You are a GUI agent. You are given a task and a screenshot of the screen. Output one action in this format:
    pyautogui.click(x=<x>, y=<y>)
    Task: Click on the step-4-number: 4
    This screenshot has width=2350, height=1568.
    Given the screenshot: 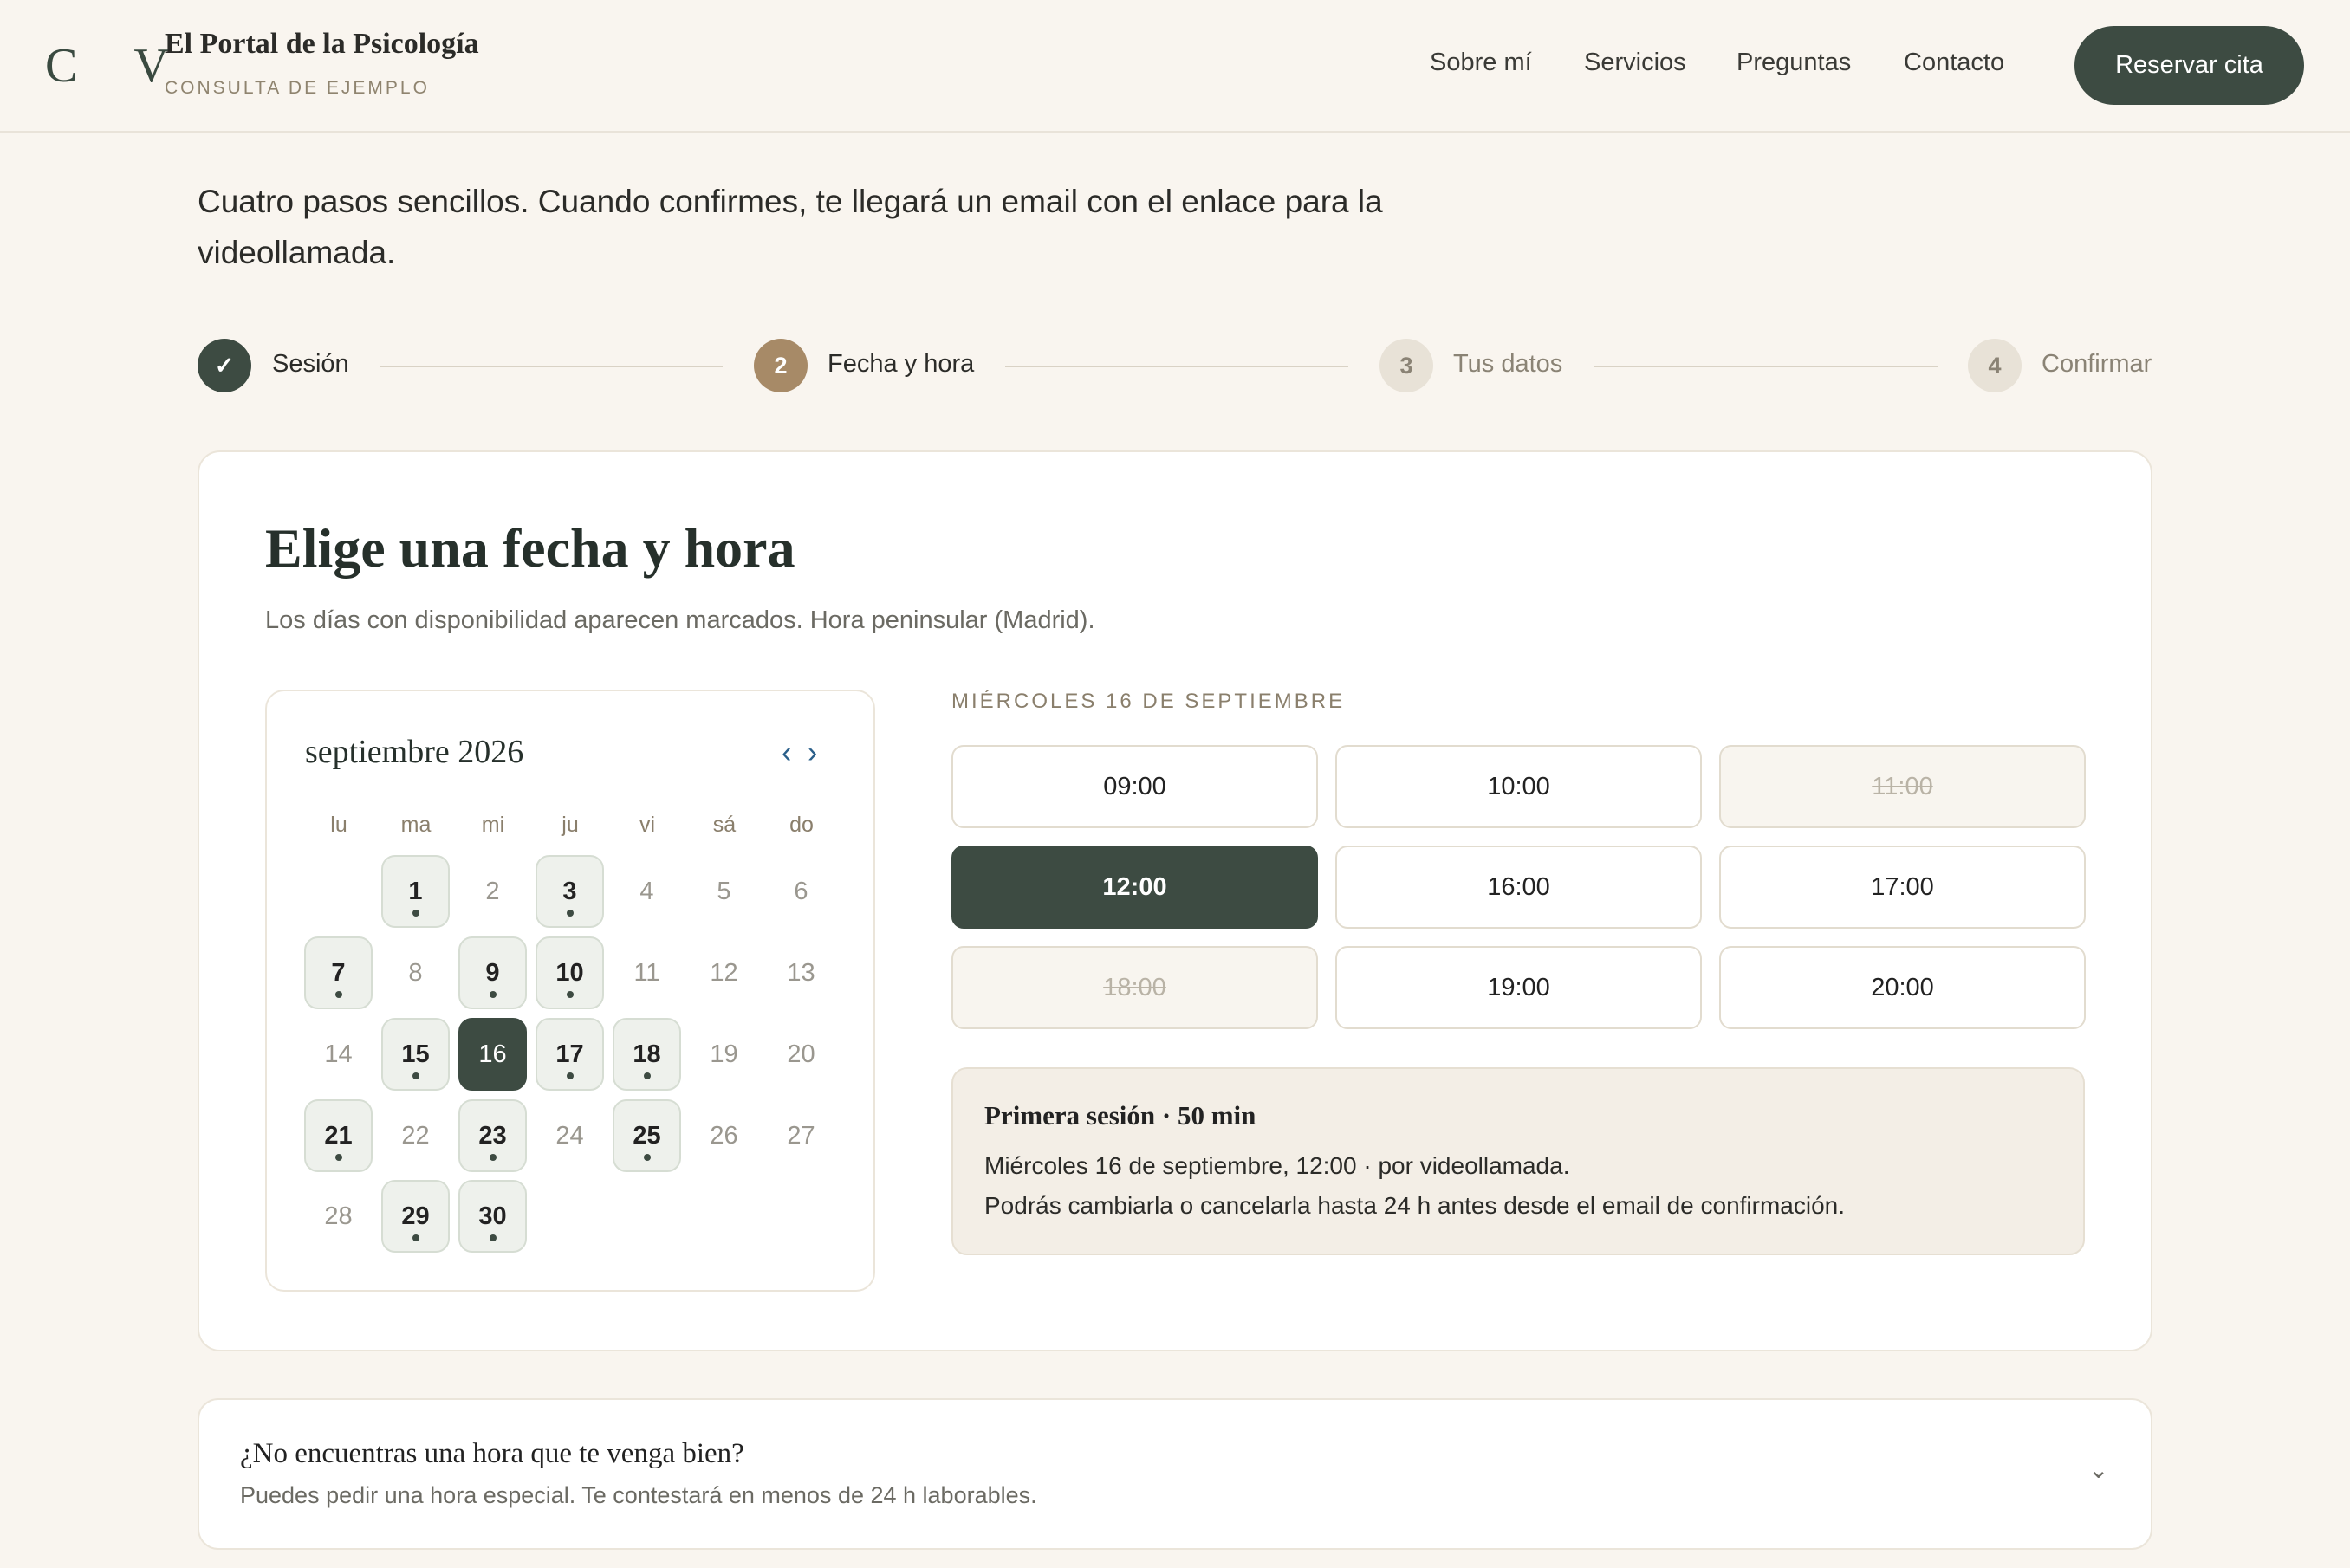 What is the action you would take?
    pyautogui.click(x=1995, y=365)
    